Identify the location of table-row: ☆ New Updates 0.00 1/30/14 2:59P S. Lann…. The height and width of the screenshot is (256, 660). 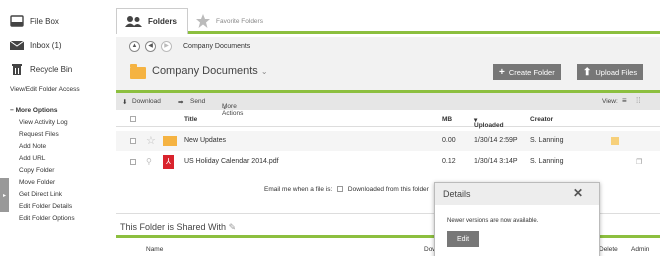
(388, 141).